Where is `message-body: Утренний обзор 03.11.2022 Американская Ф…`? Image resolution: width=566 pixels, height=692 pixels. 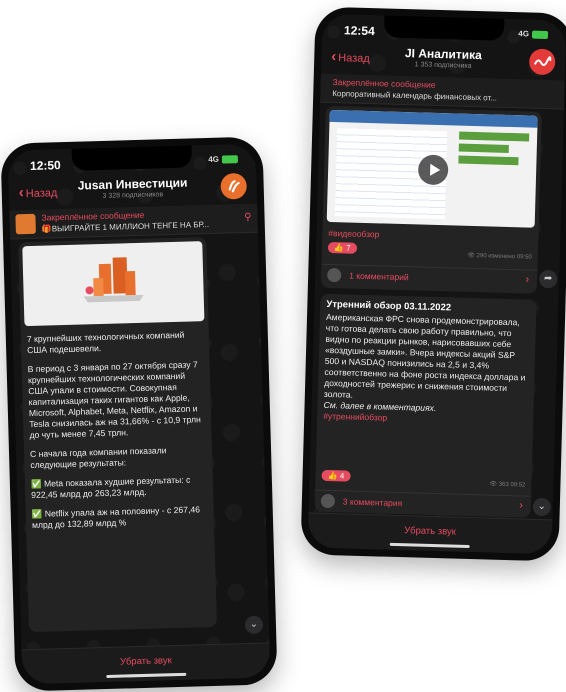
message-body: Утренний обзор 03.11.2022 Американская Ф… is located at coordinates (427, 363).